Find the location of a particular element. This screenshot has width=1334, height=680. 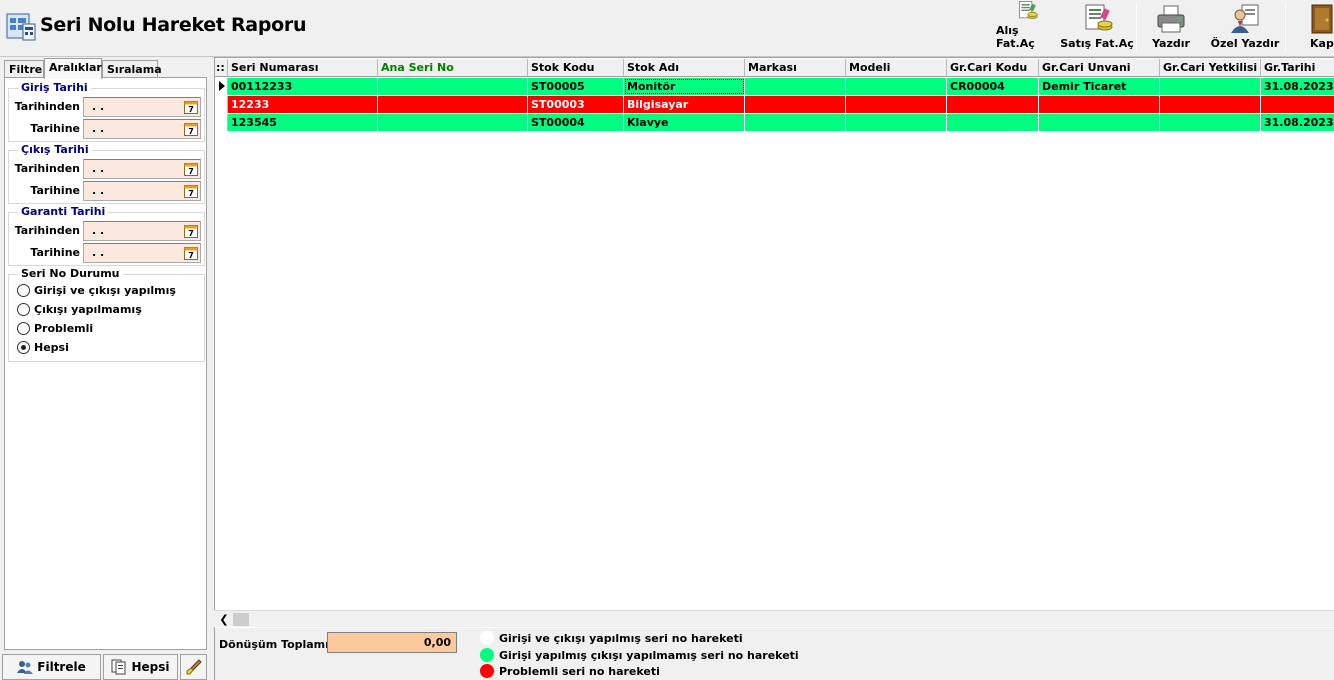

show-all-button: Hepsi is located at coordinates (140, 667).